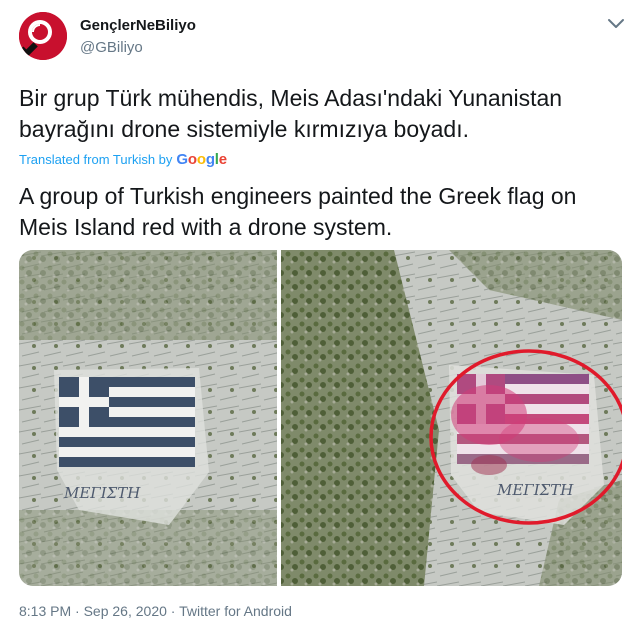 This screenshot has height=631, width=640. What do you see at coordinates (210, 159) in the screenshot?
I see `google-letter: g` at bounding box center [210, 159].